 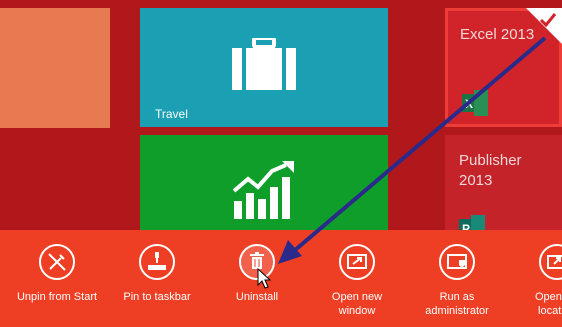 I want to click on open-file-location-button: Open file location, so click(x=537, y=281).